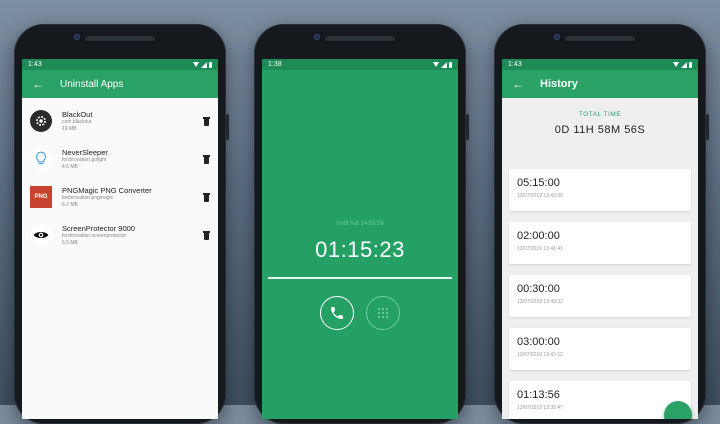 Image resolution: width=720 pixels, height=424 pixels. I want to click on app-name: BlackOut, so click(77, 114).